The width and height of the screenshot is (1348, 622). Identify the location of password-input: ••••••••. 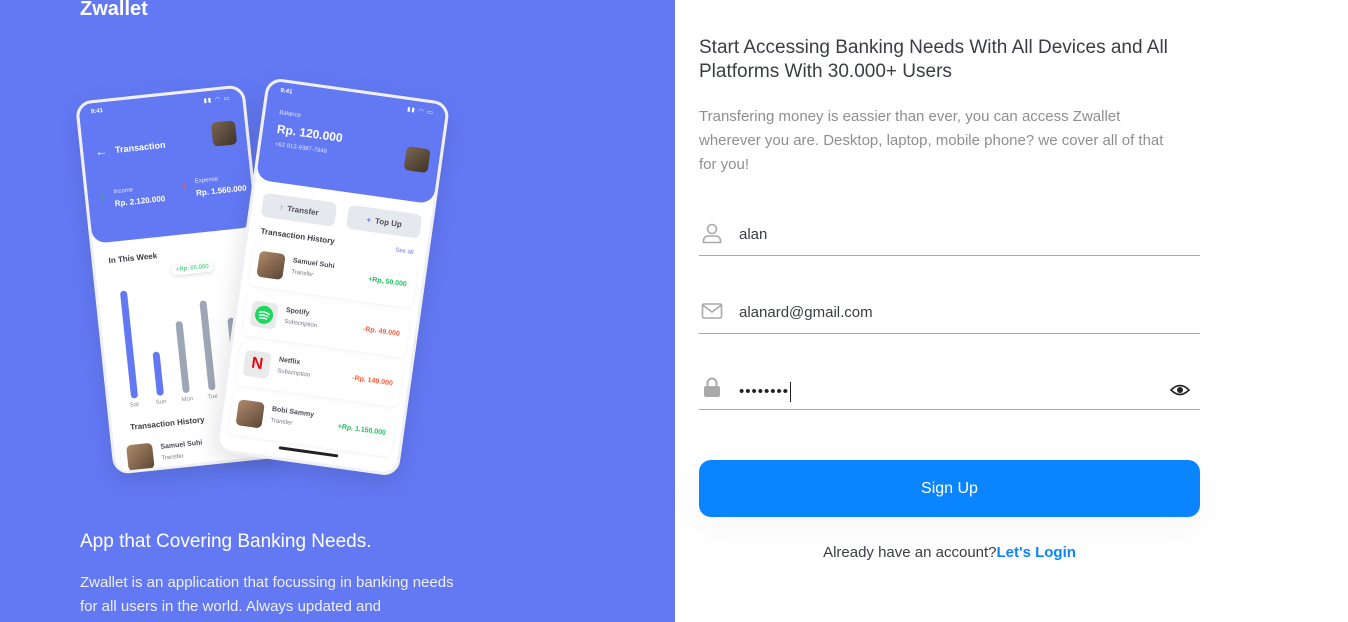
(765, 392).